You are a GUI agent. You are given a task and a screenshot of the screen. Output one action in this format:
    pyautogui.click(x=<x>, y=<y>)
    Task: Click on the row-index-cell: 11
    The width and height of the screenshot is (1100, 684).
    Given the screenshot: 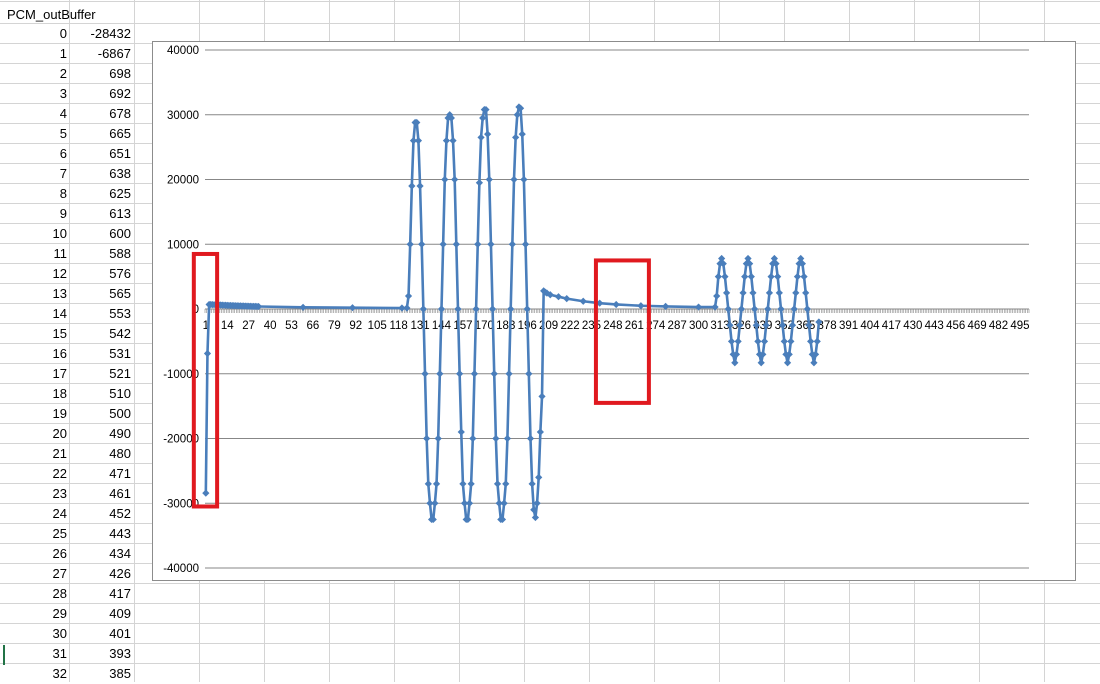 What is the action you would take?
    pyautogui.click(x=34, y=254)
    